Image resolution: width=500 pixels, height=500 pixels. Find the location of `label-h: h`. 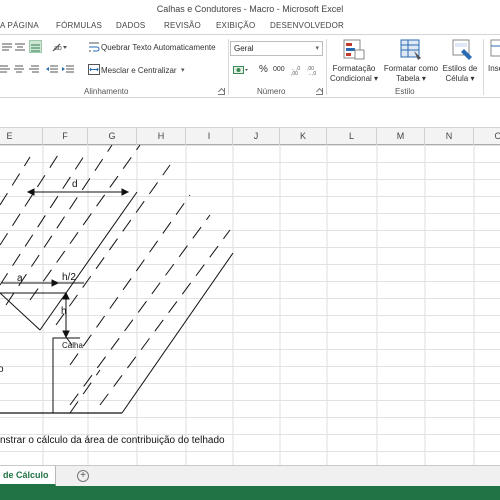

label-h: h is located at coordinates (64, 311).